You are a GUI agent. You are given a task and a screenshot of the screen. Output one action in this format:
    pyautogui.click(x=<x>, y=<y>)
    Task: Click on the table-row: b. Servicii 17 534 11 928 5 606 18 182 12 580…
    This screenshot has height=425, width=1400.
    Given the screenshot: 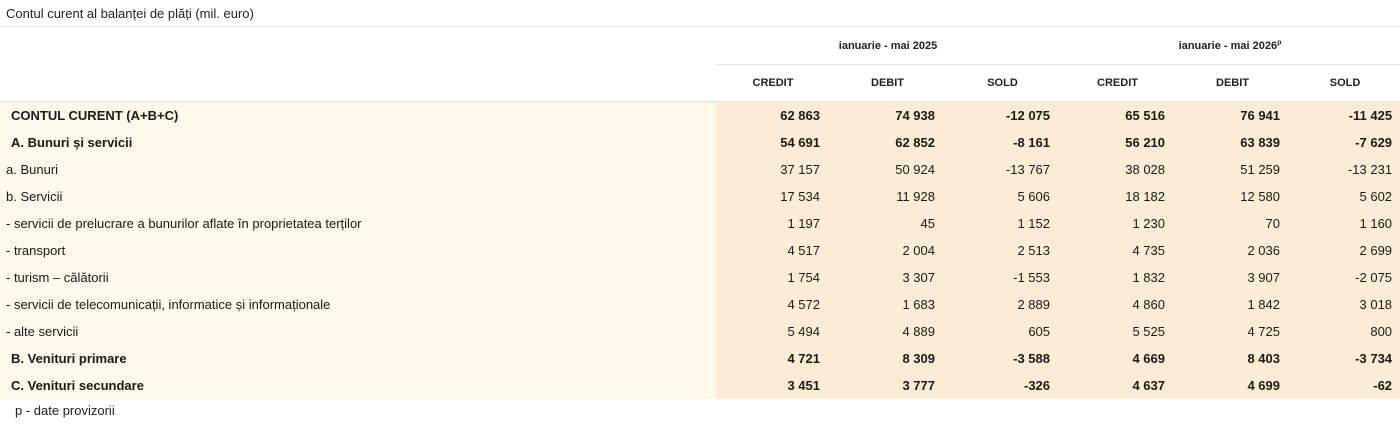 What is the action you would take?
    pyautogui.click(x=700, y=196)
    